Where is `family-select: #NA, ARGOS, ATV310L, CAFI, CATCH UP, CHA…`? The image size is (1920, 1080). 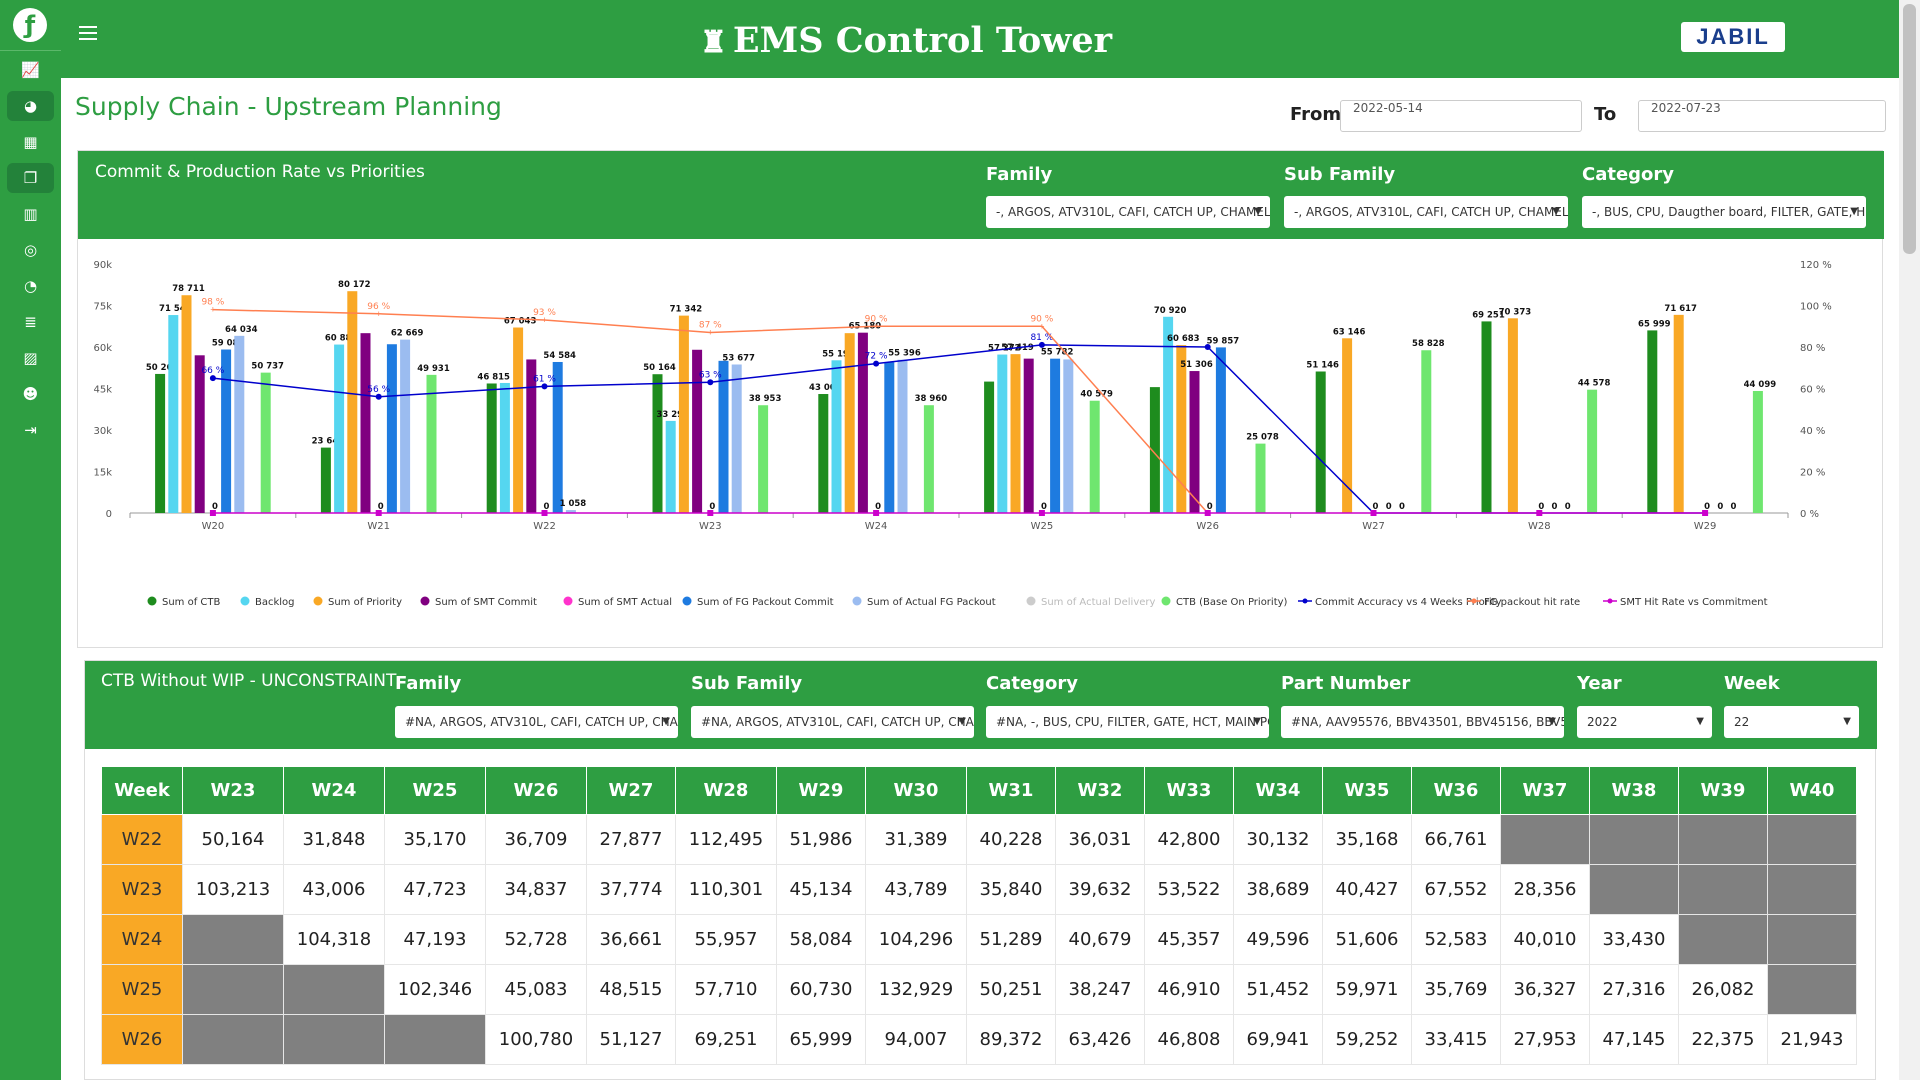
family-select: #NA, ARGOS, ATV310L, CAFI, CATCH UP, CHA… is located at coordinates (536, 722).